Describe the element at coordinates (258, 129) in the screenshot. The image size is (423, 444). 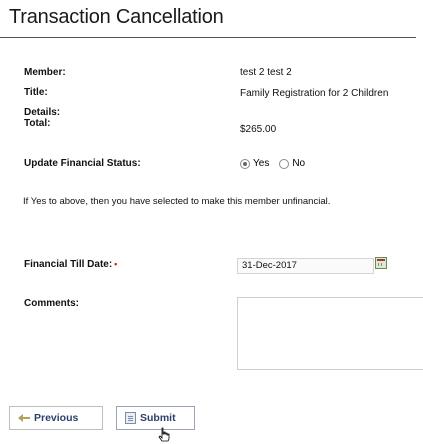
I see `total-value: $265.00` at that location.